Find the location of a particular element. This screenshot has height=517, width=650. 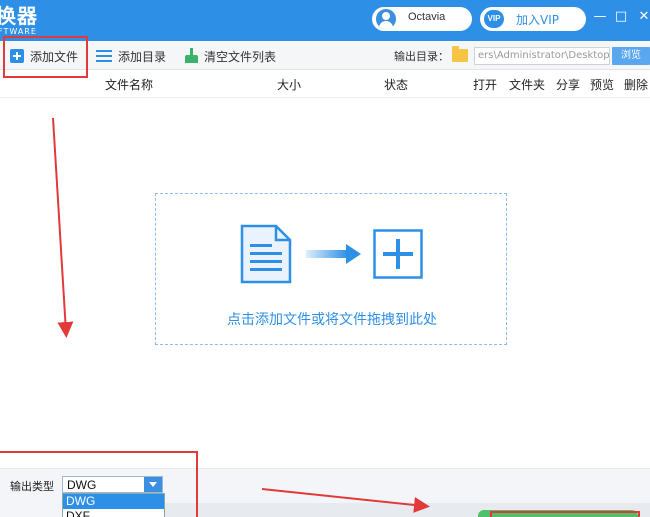

join-vip-label: 加入VIP is located at coordinates (537, 20).